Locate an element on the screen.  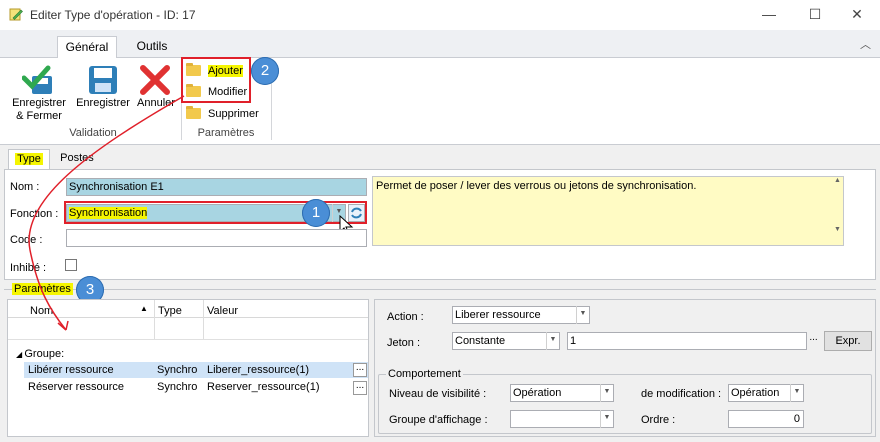
modification-combo: Opération ▼ is located at coordinates (766, 393).